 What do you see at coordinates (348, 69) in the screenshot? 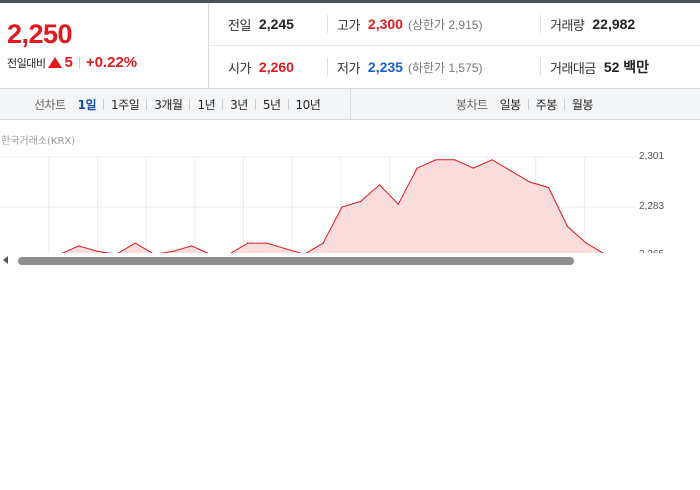
I see `low-label: 저가` at bounding box center [348, 69].